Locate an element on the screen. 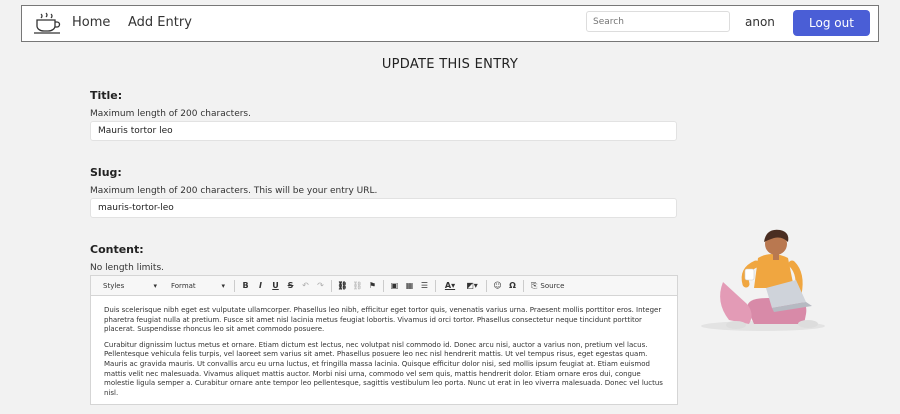 Image resolution: width=900 pixels, height=414 pixels. styles-dropdown-label: Styles is located at coordinates (114, 285).